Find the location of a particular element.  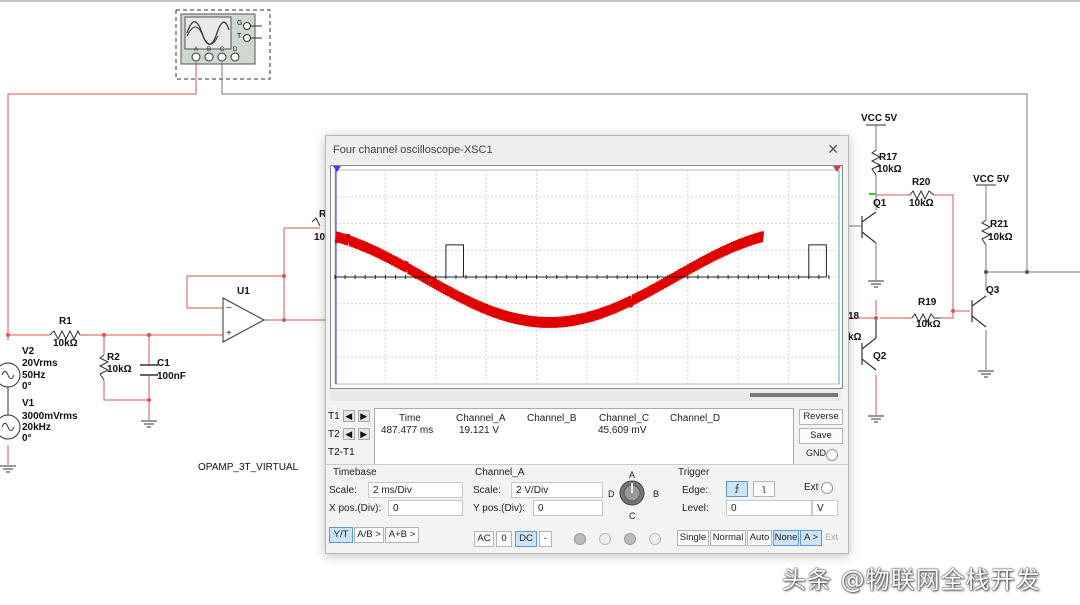

header-channel-a: Channel_A is located at coordinates (481, 418).